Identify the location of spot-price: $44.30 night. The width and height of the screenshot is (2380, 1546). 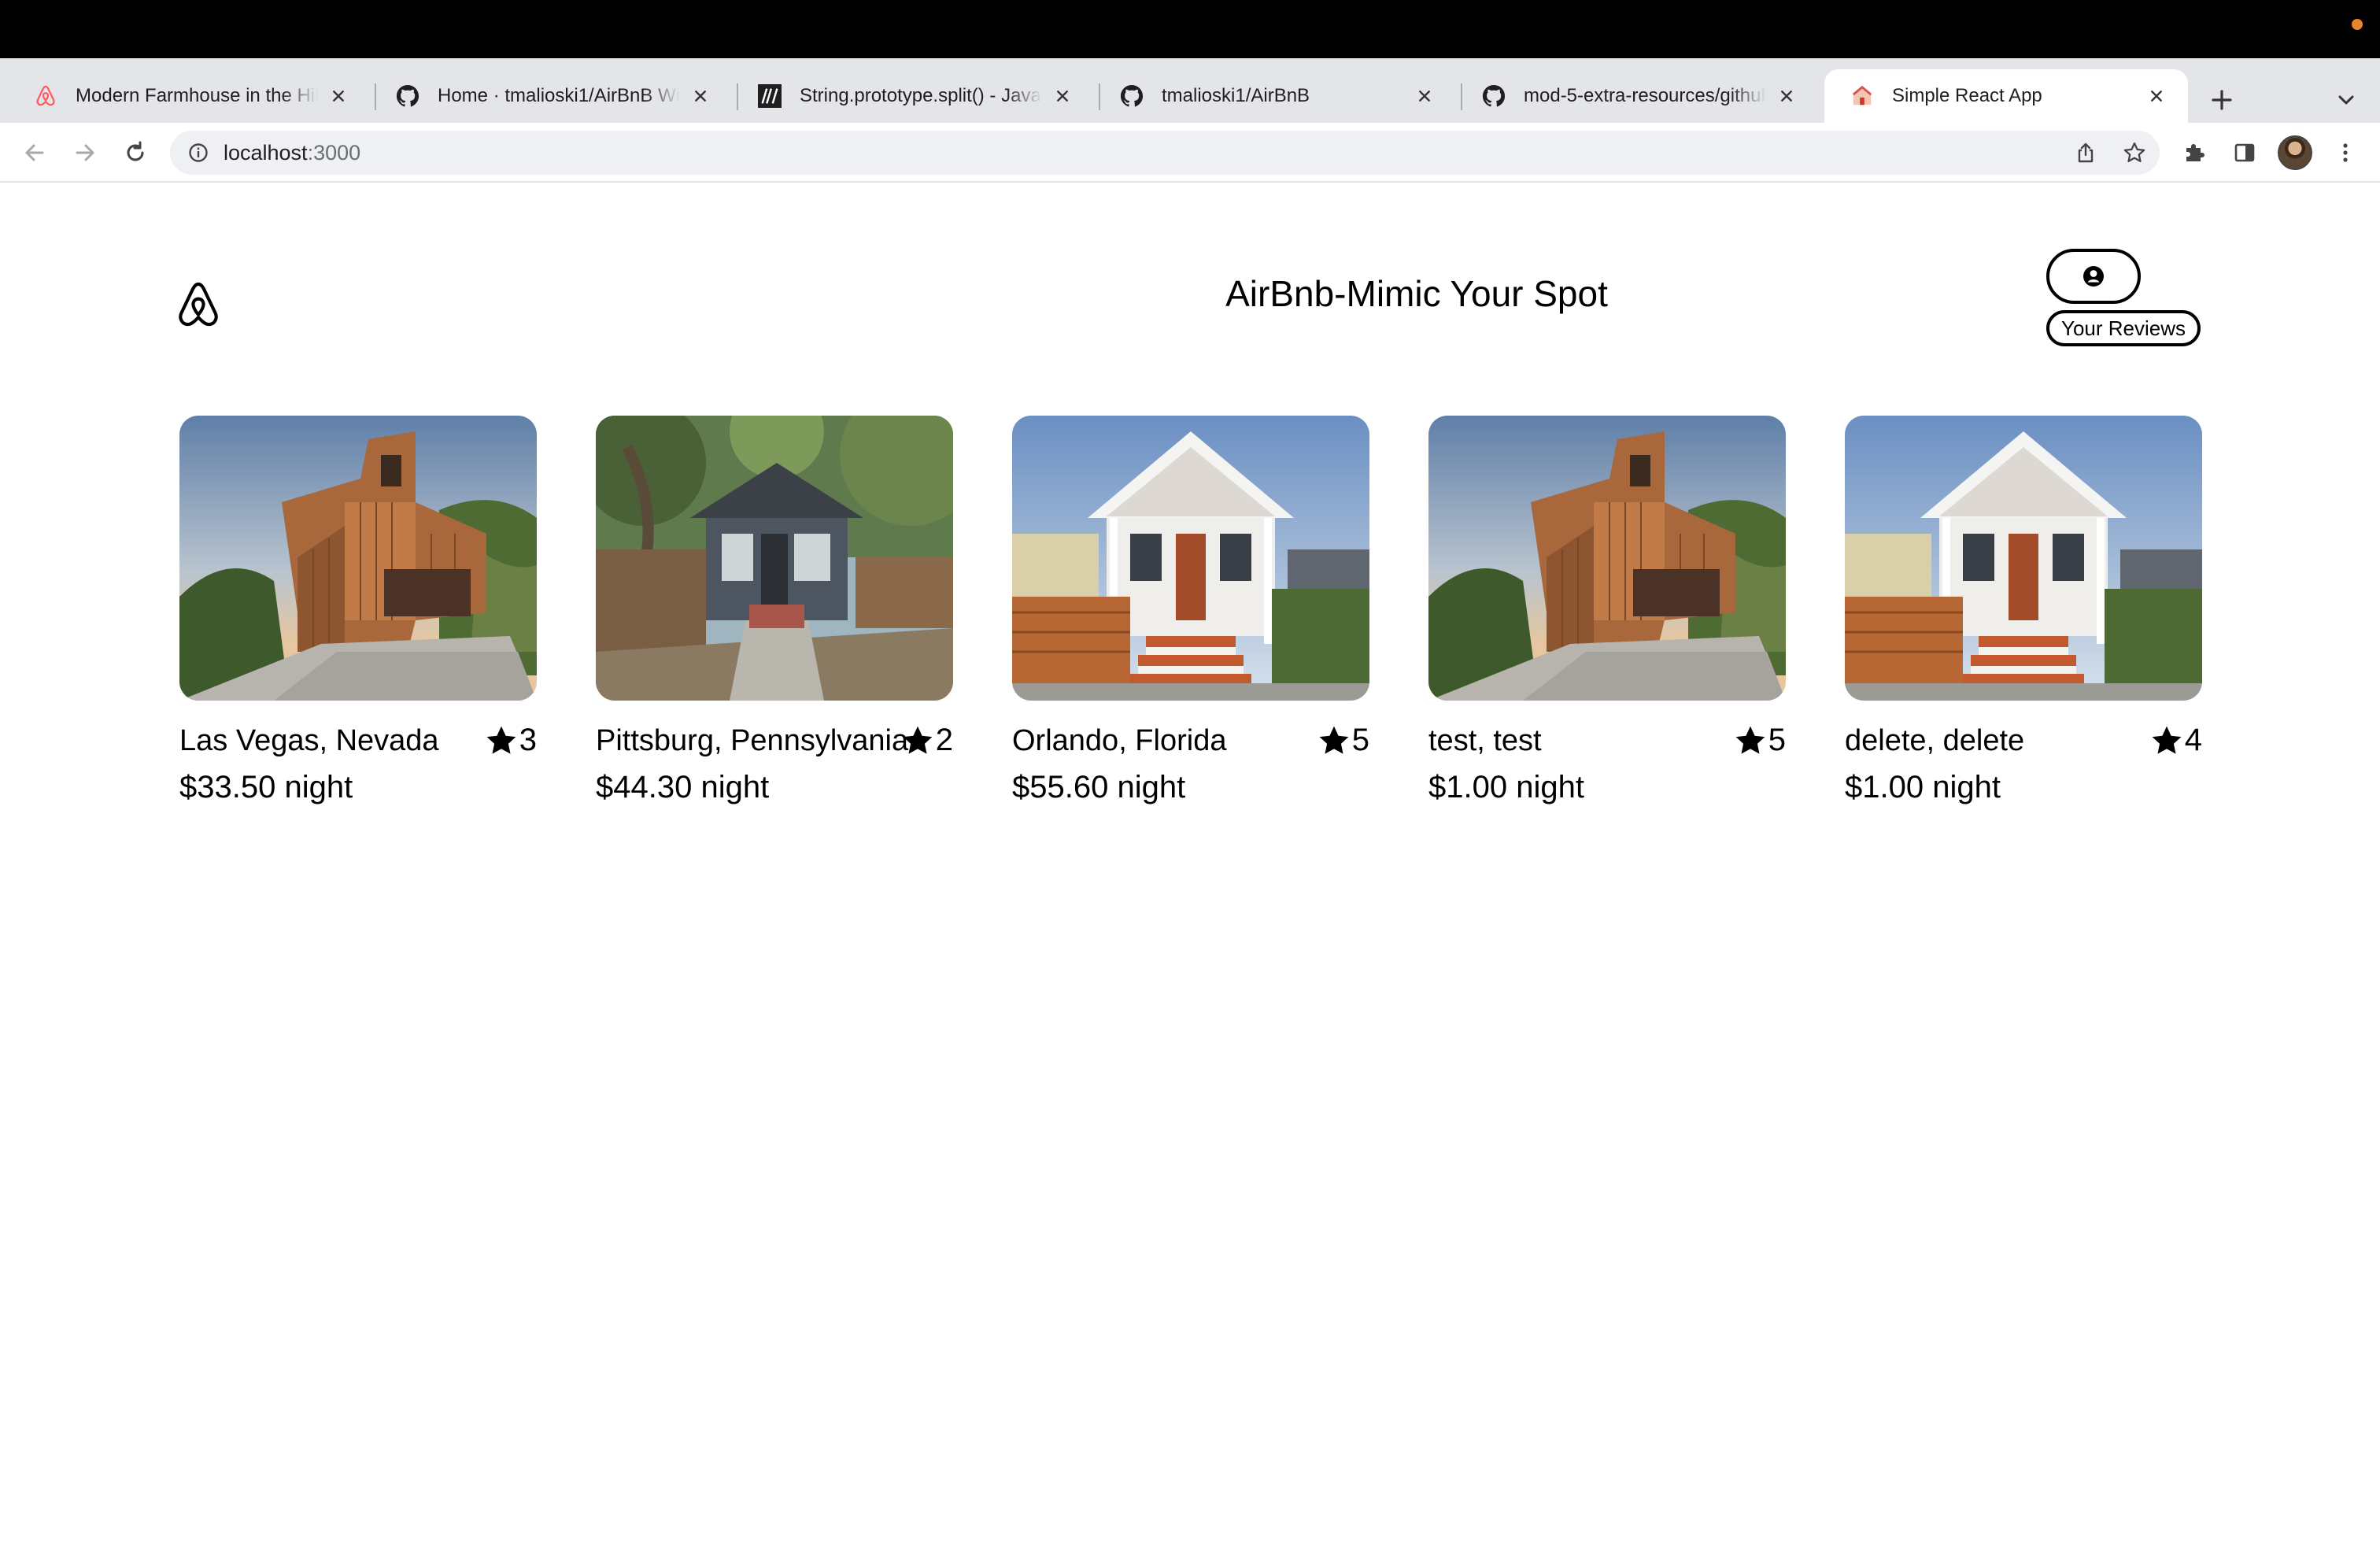
(683, 787).